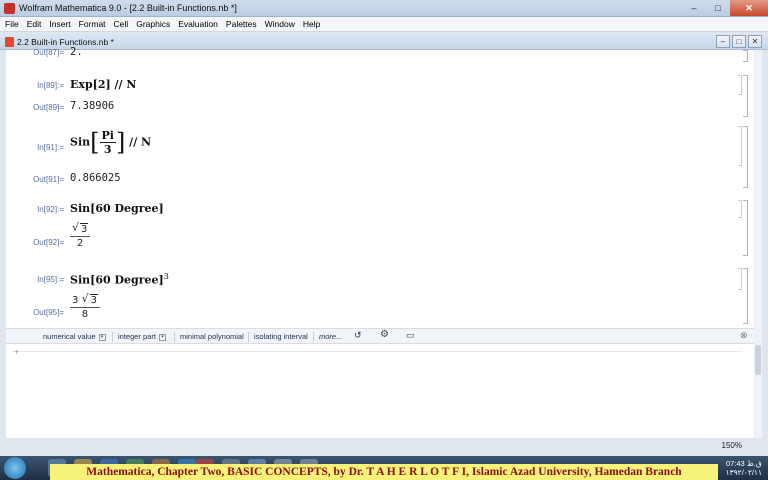 The width and height of the screenshot is (768, 480). I want to click on menu-evaluation: Evaluation, so click(198, 24).